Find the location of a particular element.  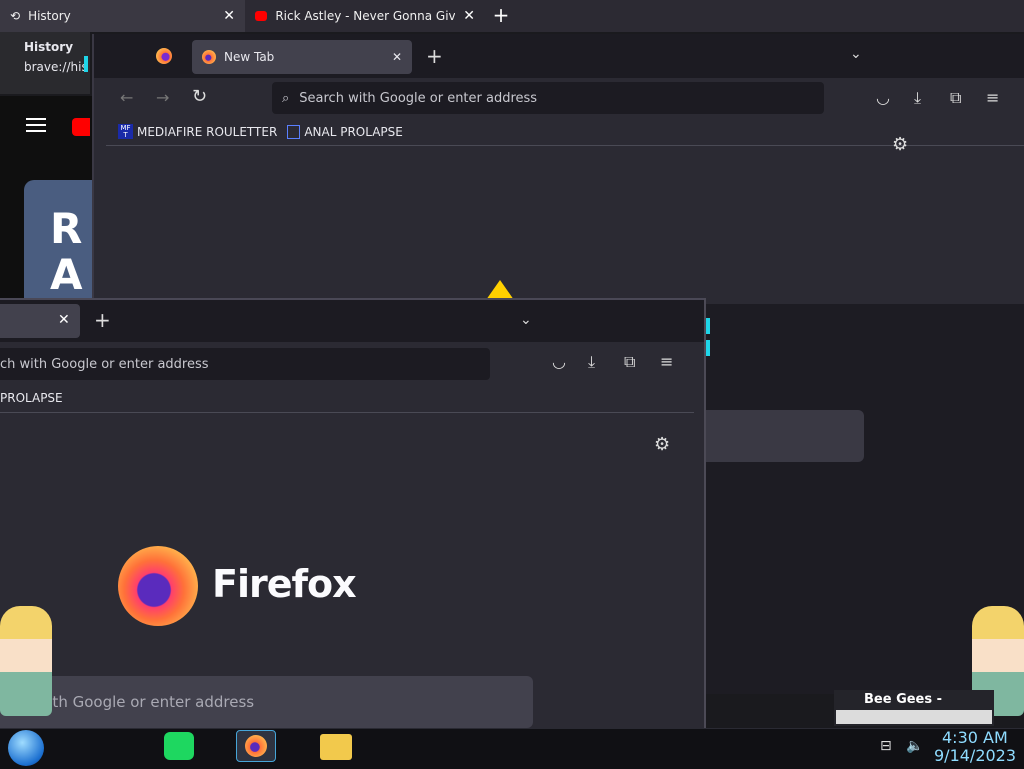

newtab-search-input: with Google or enter address is located at coordinates (266, 702).